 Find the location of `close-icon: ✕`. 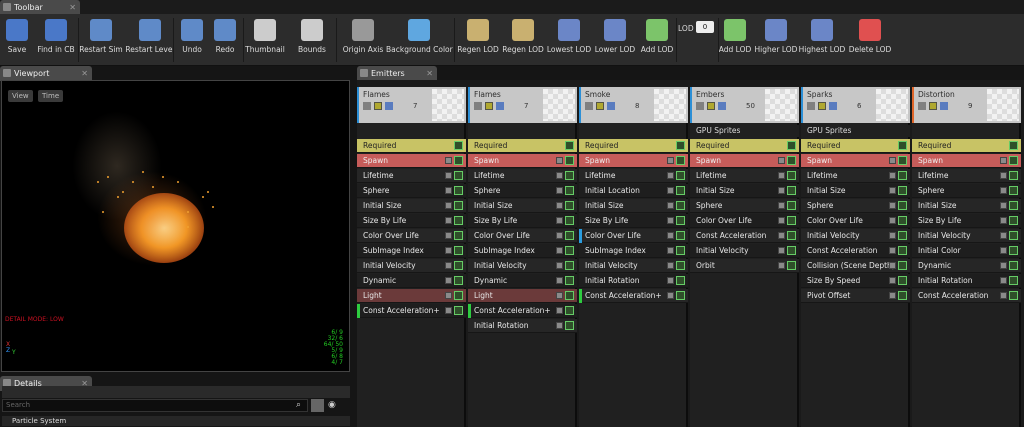

close-icon: ✕ is located at coordinates (429, 73).